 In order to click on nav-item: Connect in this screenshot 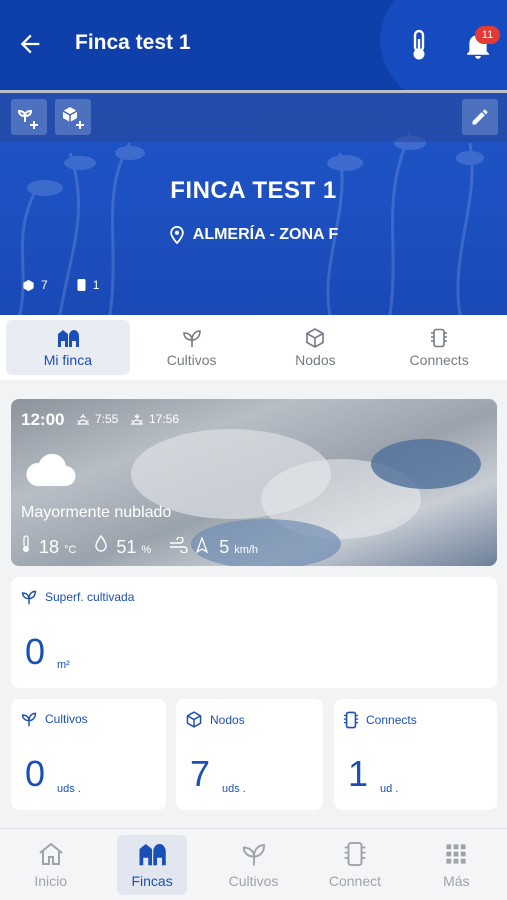, I will do `click(355, 865)`.